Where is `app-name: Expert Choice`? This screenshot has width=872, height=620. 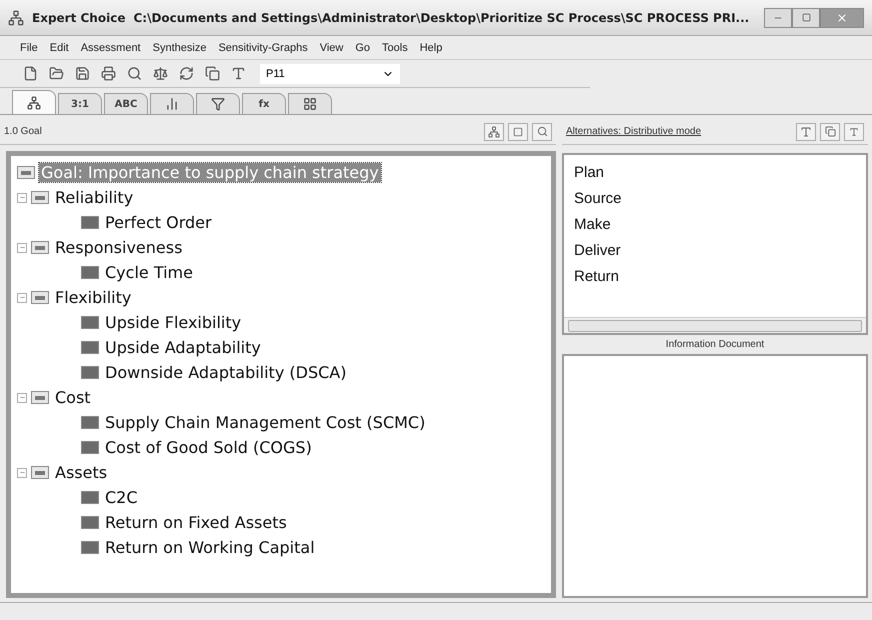
app-name: Expert Choice is located at coordinates (79, 17).